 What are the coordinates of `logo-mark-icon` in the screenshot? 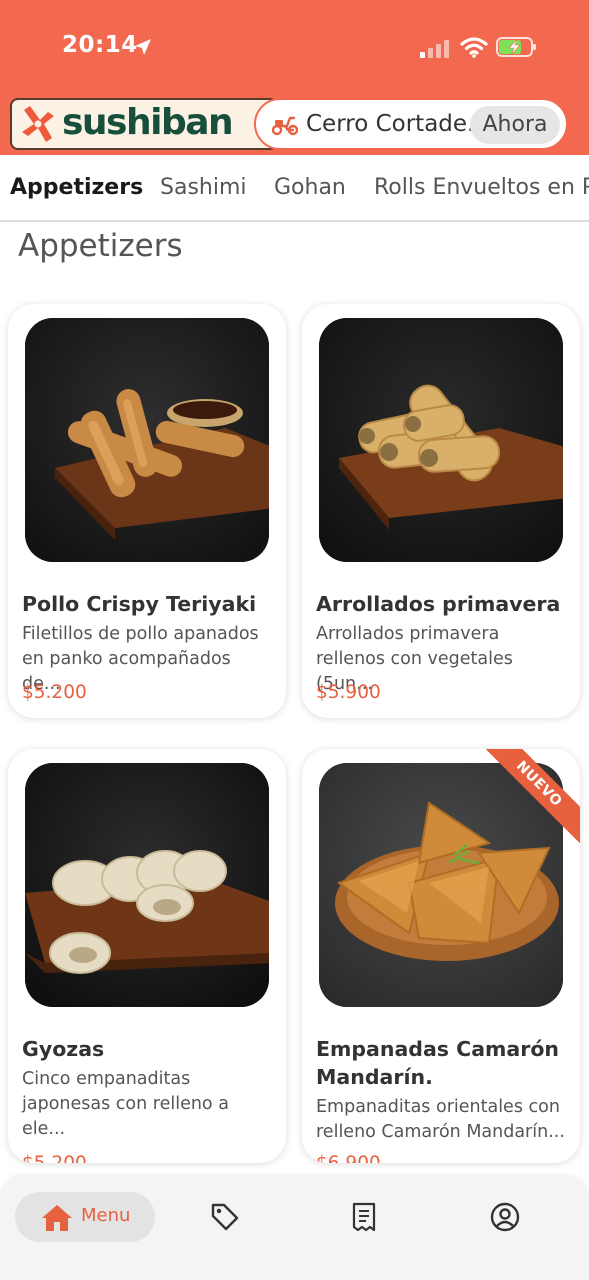 It's located at (38, 124).